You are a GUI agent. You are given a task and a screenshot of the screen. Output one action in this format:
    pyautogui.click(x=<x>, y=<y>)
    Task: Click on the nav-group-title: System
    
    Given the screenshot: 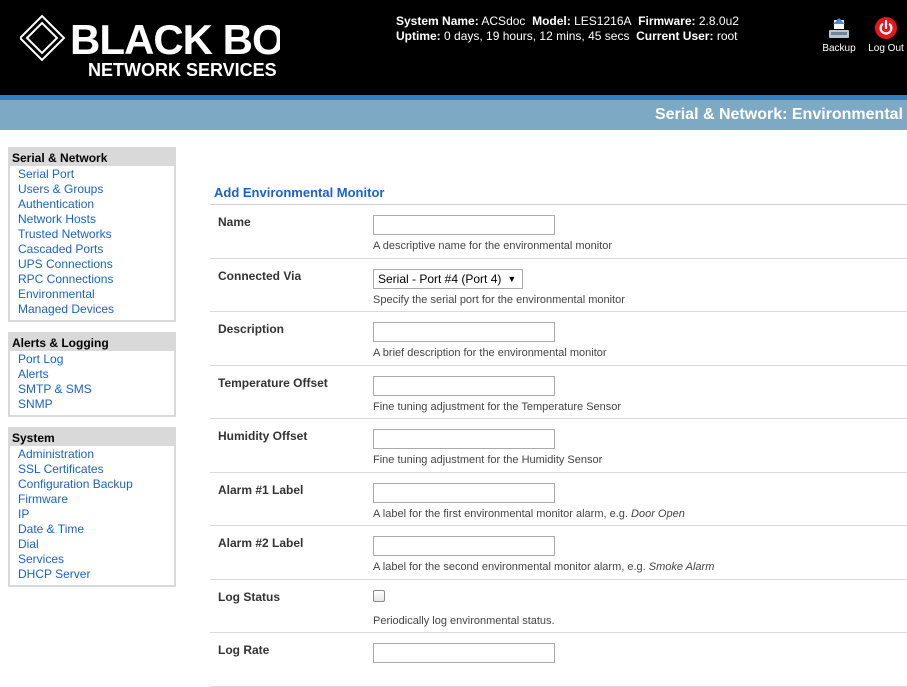 What is the action you would take?
    pyautogui.click(x=33, y=438)
    